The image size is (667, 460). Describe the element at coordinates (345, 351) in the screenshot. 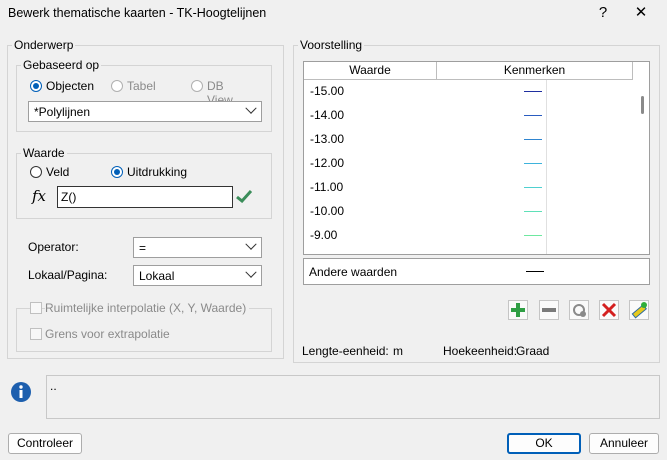

I see `length-unit-label: Lengte-eenheid:` at that location.